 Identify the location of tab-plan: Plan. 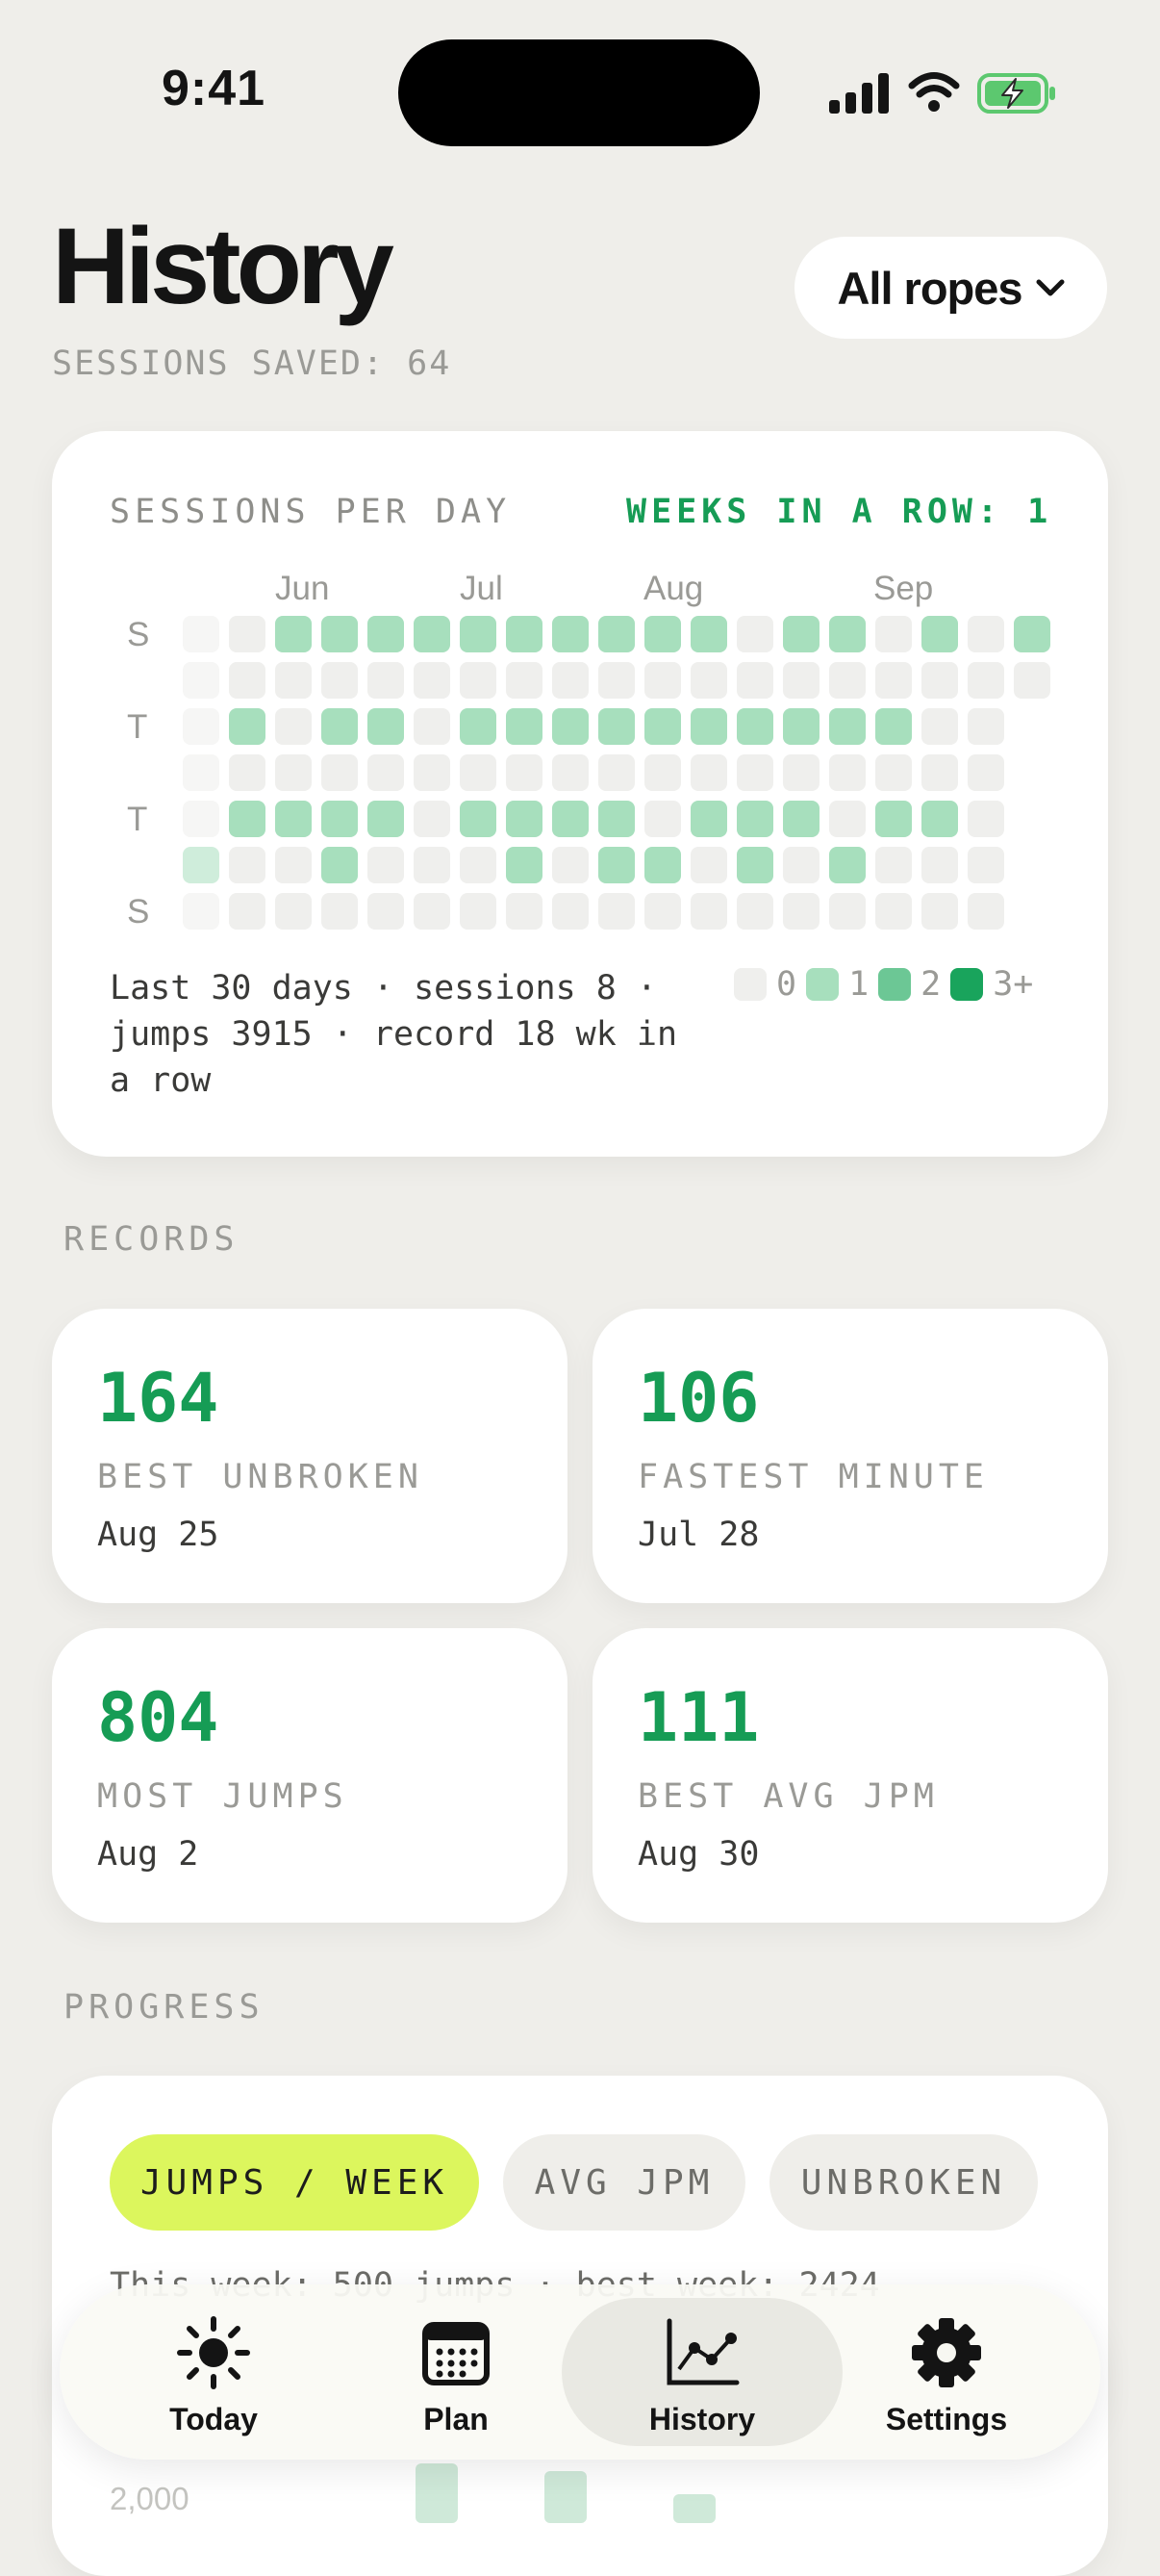
(456, 2372).